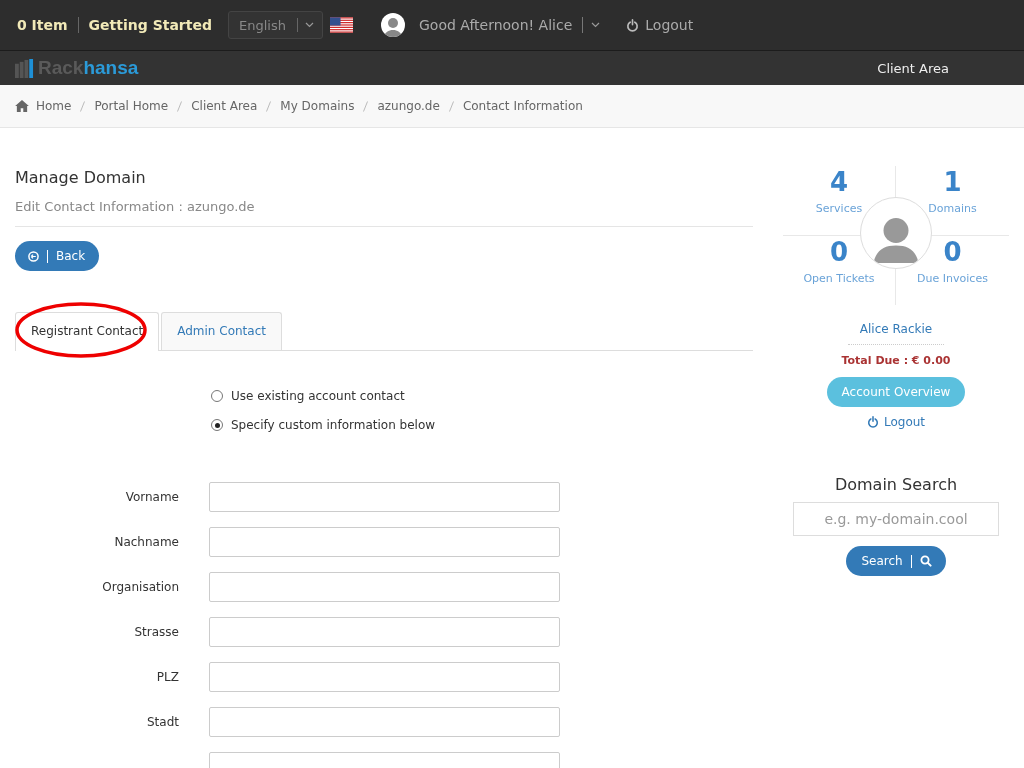 Image resolution: width=1024 pixels, height=768 pixels. I want to click on page-subtitle: Edit Contact Information : azungo.de, so click(135, 206).